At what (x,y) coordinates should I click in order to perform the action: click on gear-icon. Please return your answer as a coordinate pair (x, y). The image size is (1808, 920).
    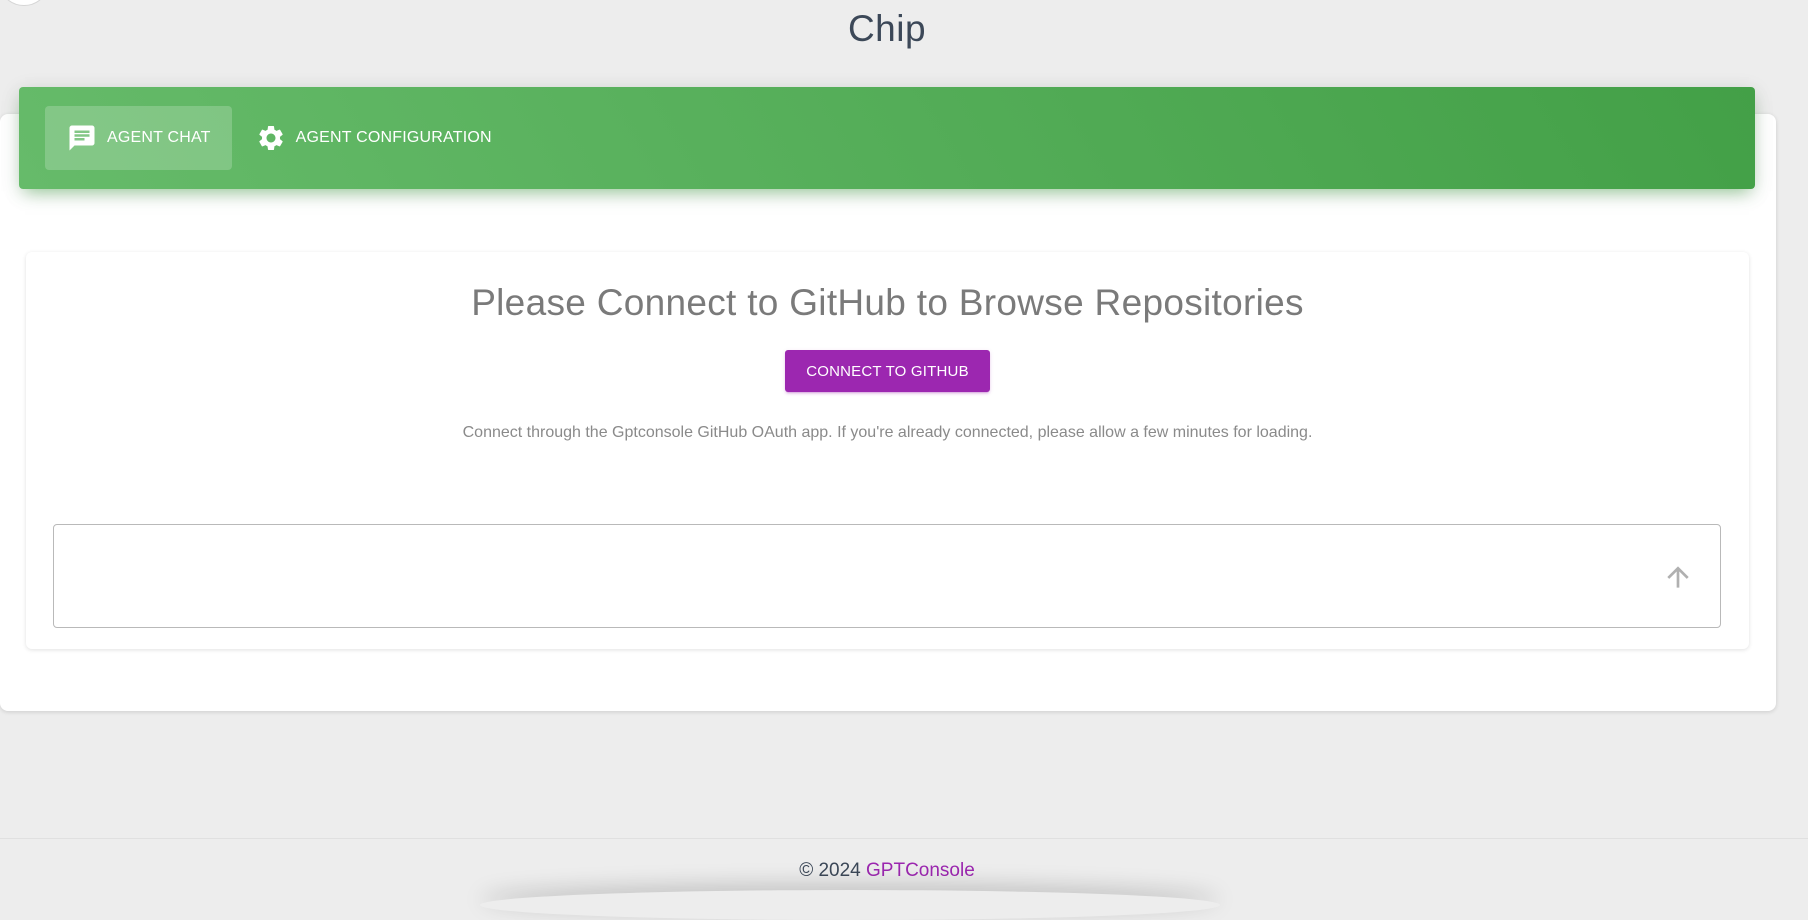
    Looking at the image, I should click on (271, 138).